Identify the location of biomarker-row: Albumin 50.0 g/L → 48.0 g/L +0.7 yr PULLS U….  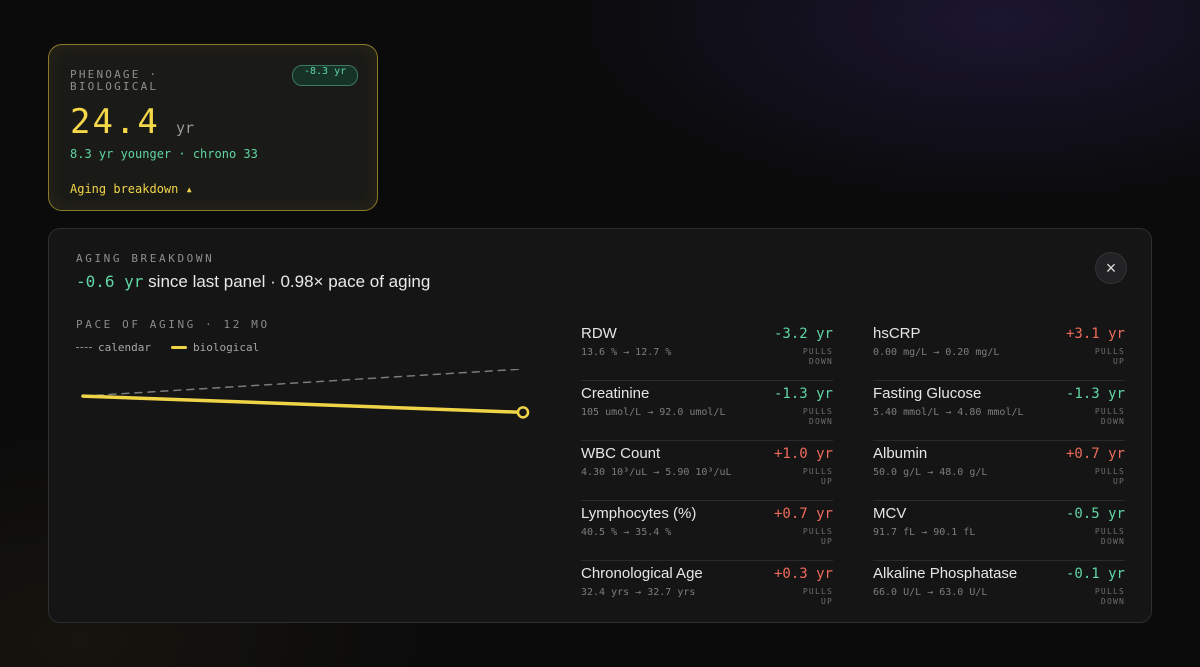
(999, 471).